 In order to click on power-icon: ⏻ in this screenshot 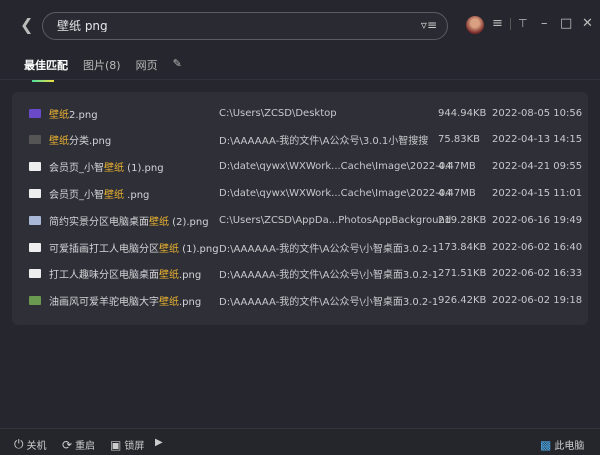, I will do `click(19, 444)`.